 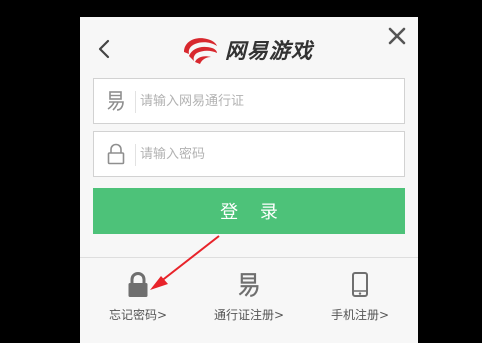 I want to click on passport-register-link: 通行证注册>, so click(x=249, y=301).